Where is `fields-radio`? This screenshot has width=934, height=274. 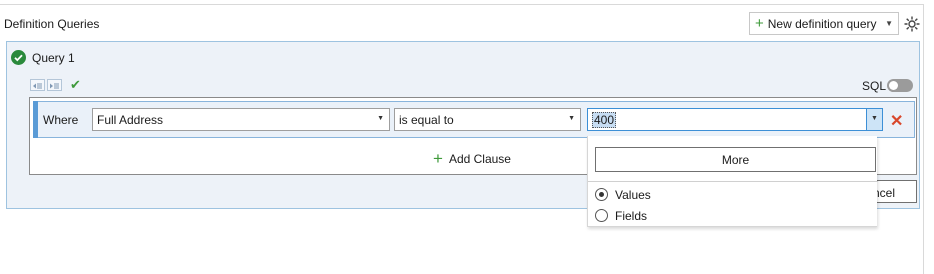 fields-radio is located at coordinates (601, 215).